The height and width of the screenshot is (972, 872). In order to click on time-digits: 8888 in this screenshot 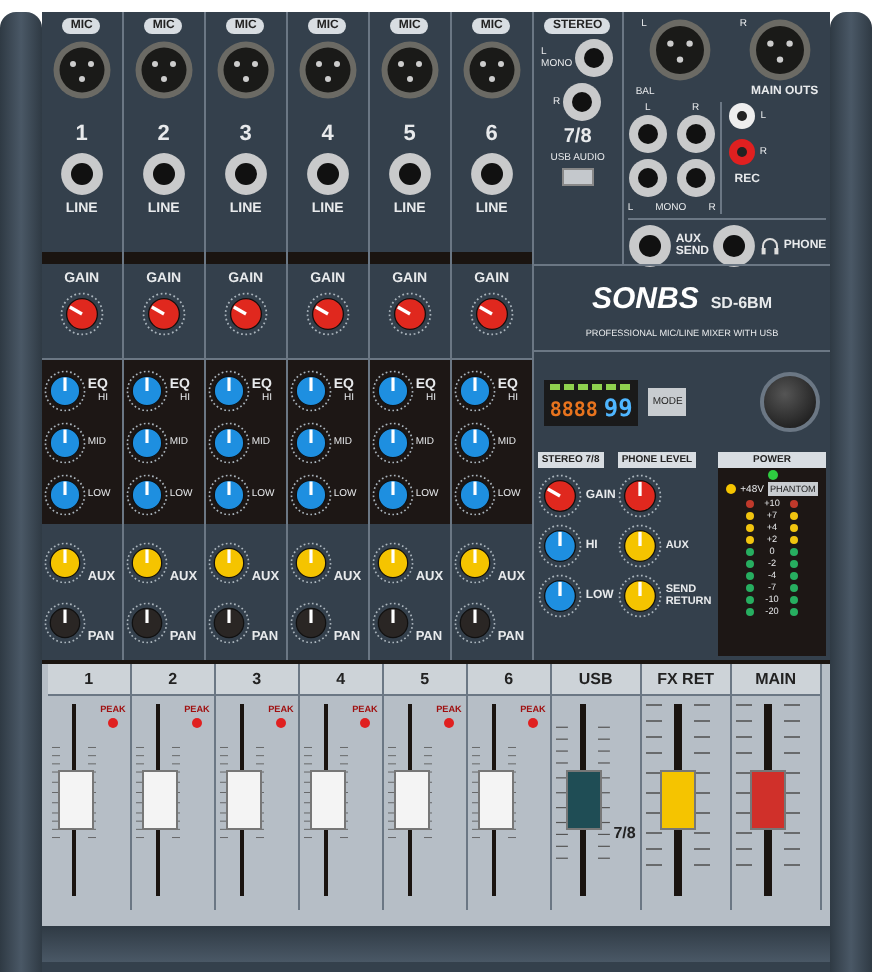, I will do `click(573, 410)`.